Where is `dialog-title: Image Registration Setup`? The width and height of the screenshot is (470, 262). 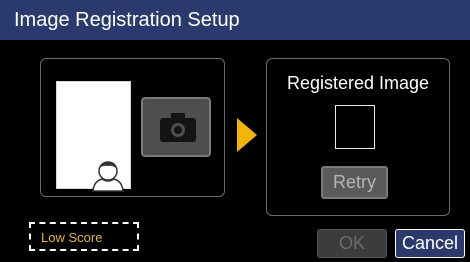
dialog-title: Image Registration Setup is located at coordinates (127, 20).